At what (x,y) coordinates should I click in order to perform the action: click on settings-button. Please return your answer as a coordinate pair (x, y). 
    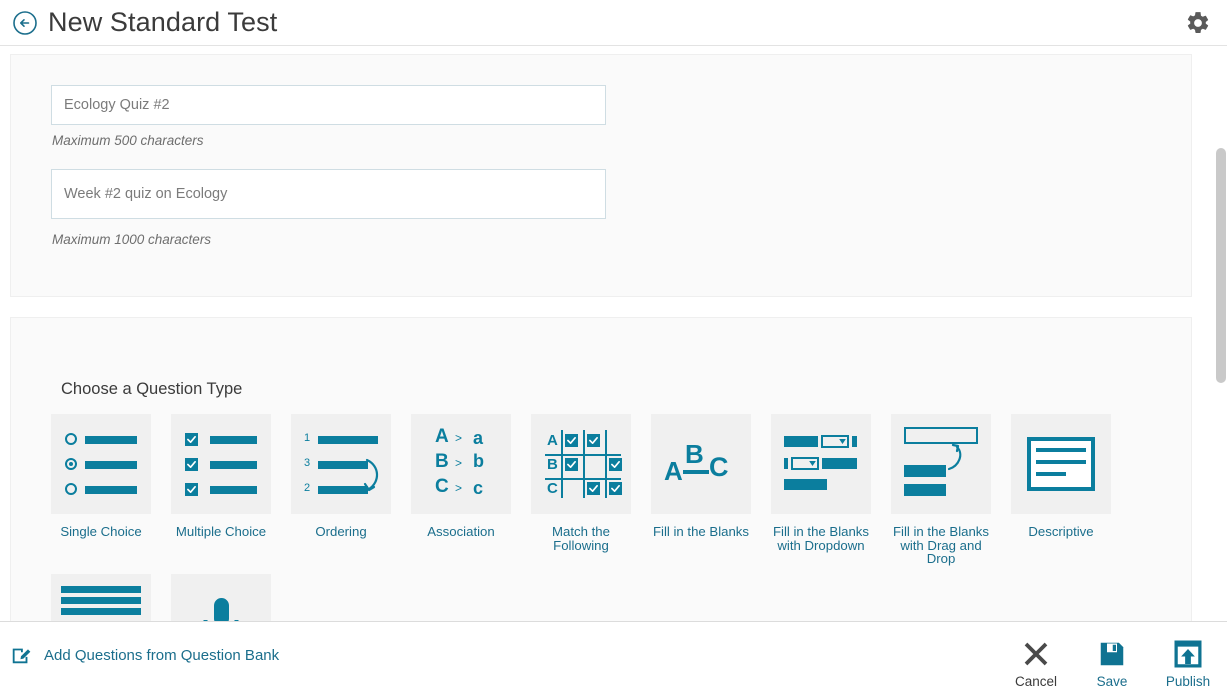
    Looking at the image, I should click on (1198, 23).